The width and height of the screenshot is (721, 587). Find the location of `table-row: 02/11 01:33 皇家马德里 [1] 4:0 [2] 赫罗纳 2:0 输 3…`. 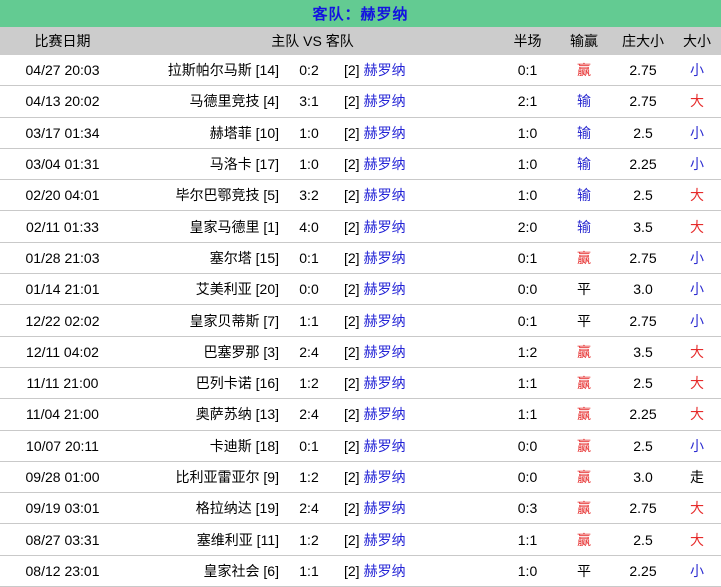

table-row: 02/11 01:33 皇家马德里 [1] 4:0 [2] 赫罗纳 2:0 输 3… is located at coordinates (360, 227).